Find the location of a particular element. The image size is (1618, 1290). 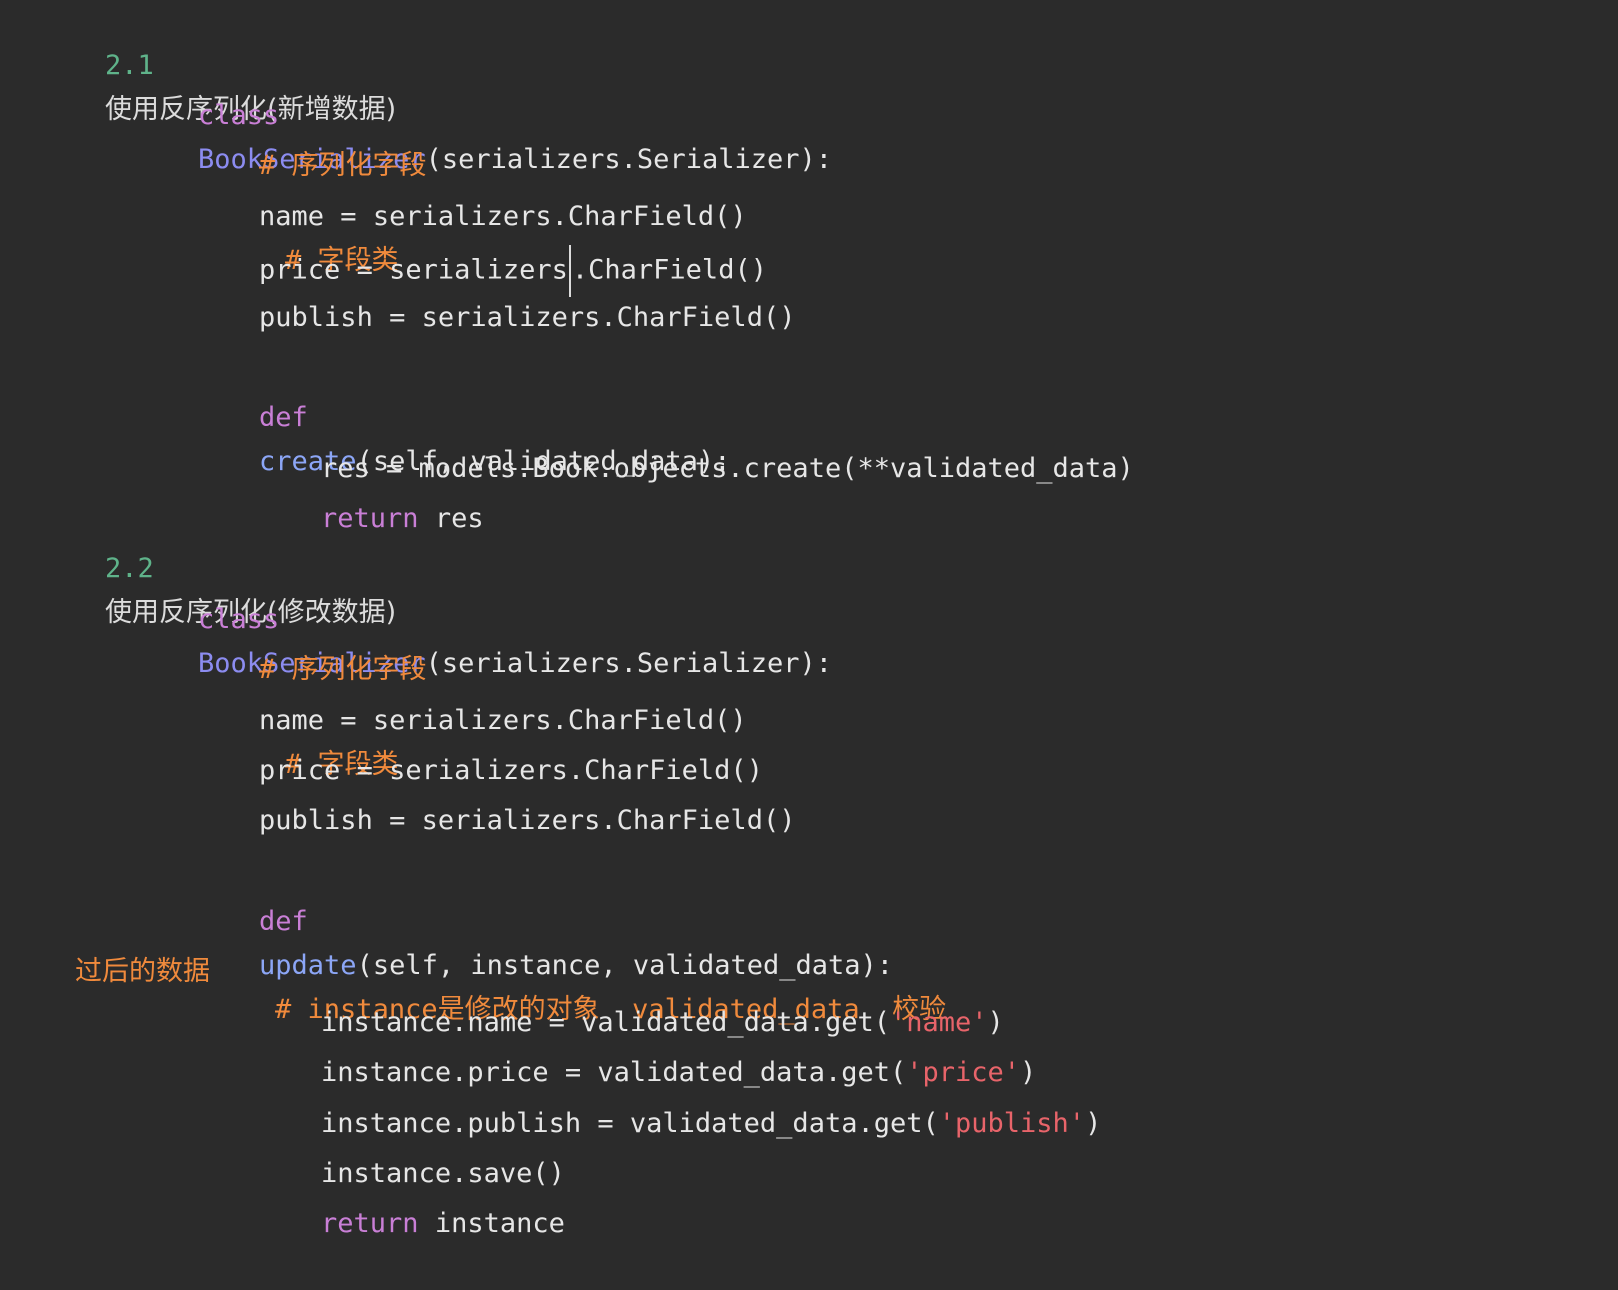

code-text: ) is located at coordinates (1093, 1123).